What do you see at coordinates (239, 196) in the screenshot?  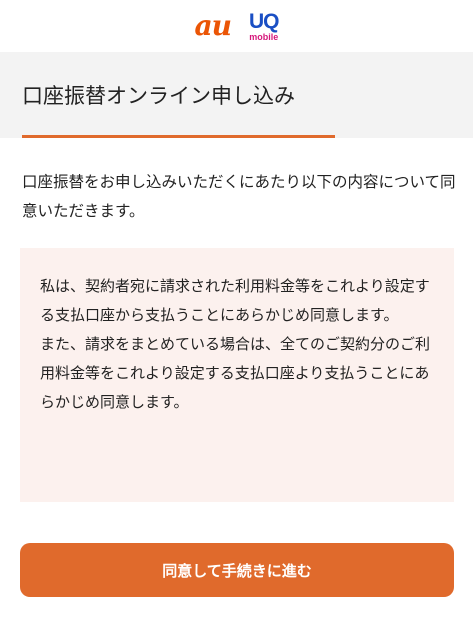 I see `intro-text: 口座振替をお申し込みいただくにあたり以下の内容について同意いただきます。` at bounding box center [239, 196].